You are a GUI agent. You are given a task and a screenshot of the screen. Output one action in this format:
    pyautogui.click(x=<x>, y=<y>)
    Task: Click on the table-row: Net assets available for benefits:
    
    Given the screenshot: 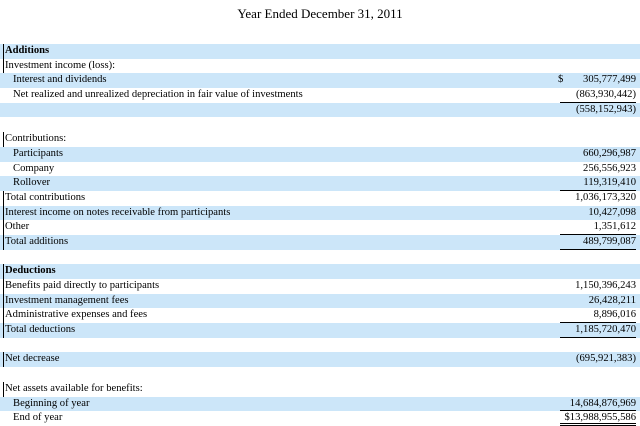 What is the action you would take?
    pyautogui.click(x=320, y=389)
    